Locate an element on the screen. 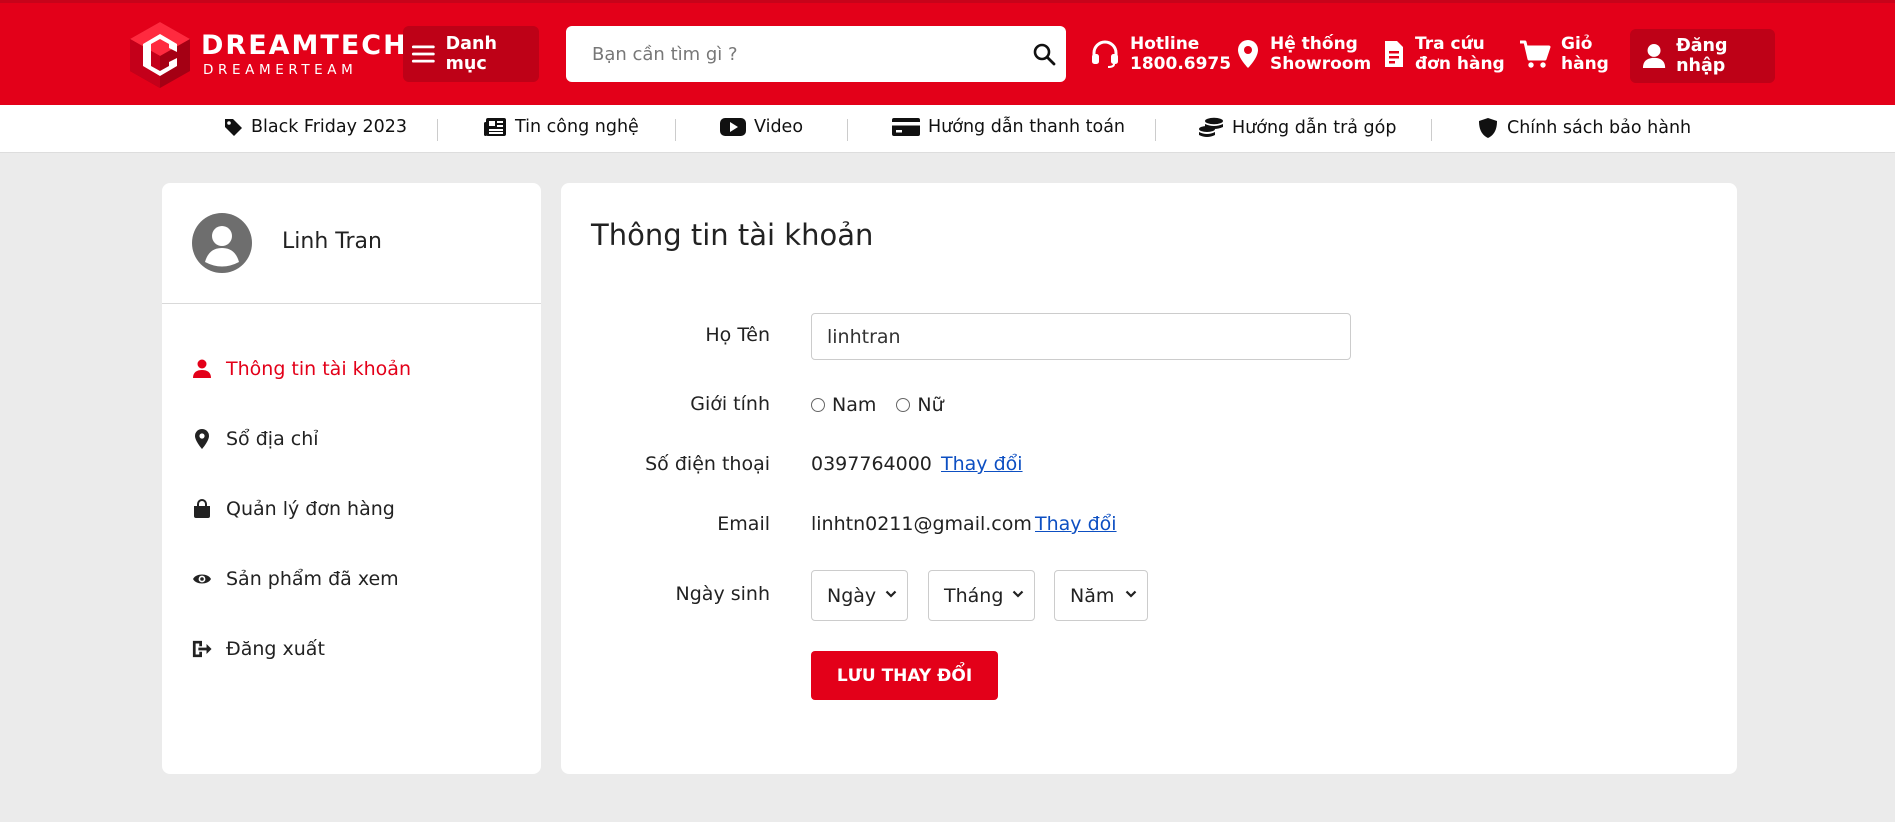 Image resolution: width=1895 pixels, height=822 pixels. login-button: Đăng nhập is located at coordinates (1702, 56).